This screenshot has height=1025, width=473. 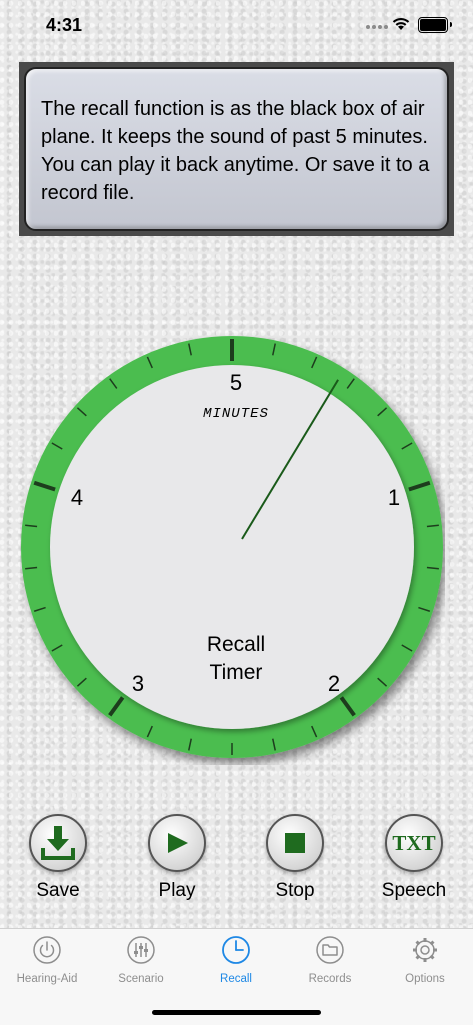 I want to click on dial-number-1: 1, so click(x=394, y=497).